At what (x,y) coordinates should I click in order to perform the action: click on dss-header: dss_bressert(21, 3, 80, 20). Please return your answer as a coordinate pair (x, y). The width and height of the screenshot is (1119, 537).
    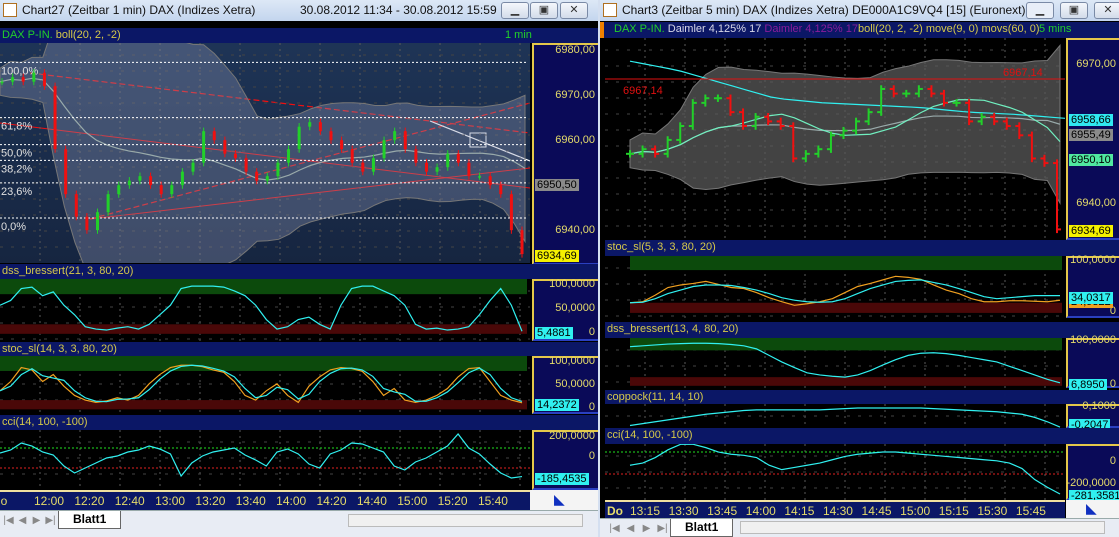
    Looking at the image, I should click on (299, 271).